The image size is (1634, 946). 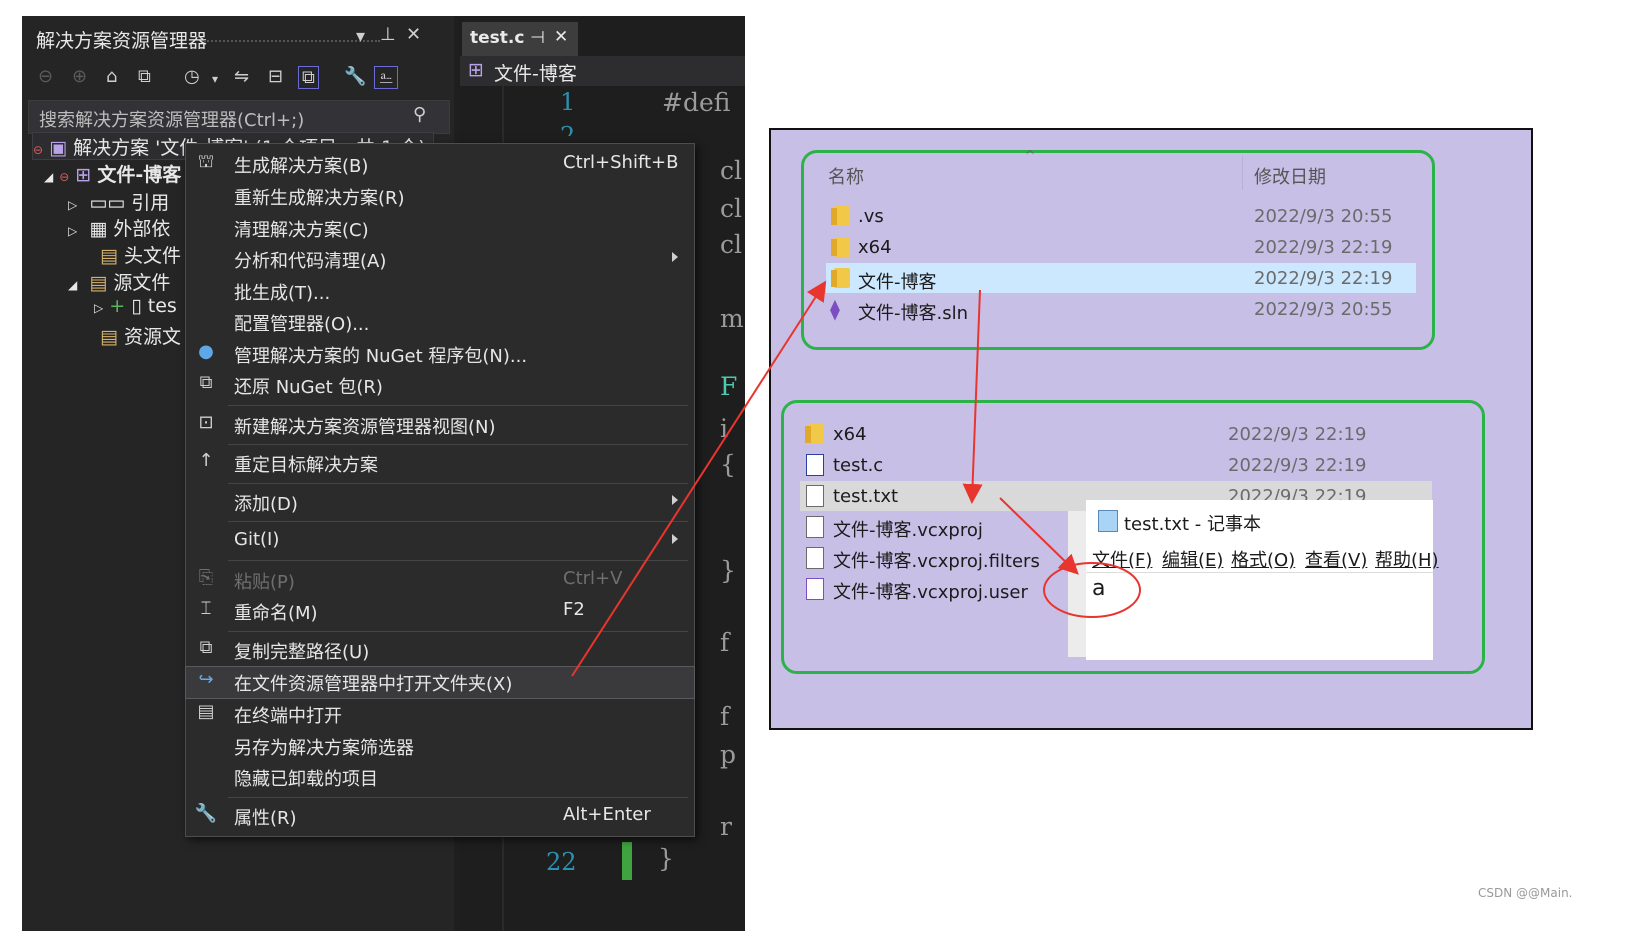 I want to click on red-arrow-to-file, so click(x=972, y=396).